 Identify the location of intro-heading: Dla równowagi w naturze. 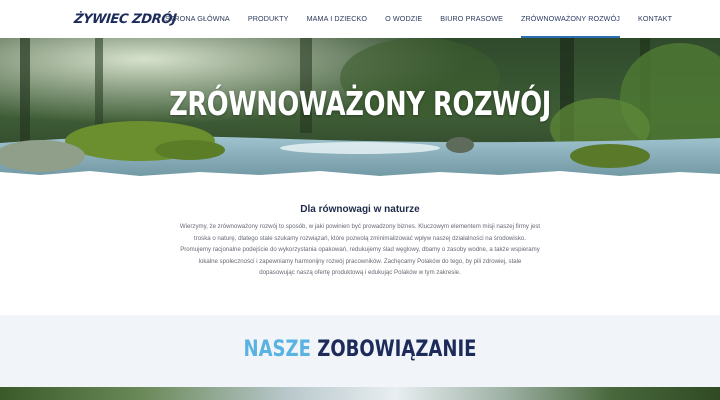
(360, 209).